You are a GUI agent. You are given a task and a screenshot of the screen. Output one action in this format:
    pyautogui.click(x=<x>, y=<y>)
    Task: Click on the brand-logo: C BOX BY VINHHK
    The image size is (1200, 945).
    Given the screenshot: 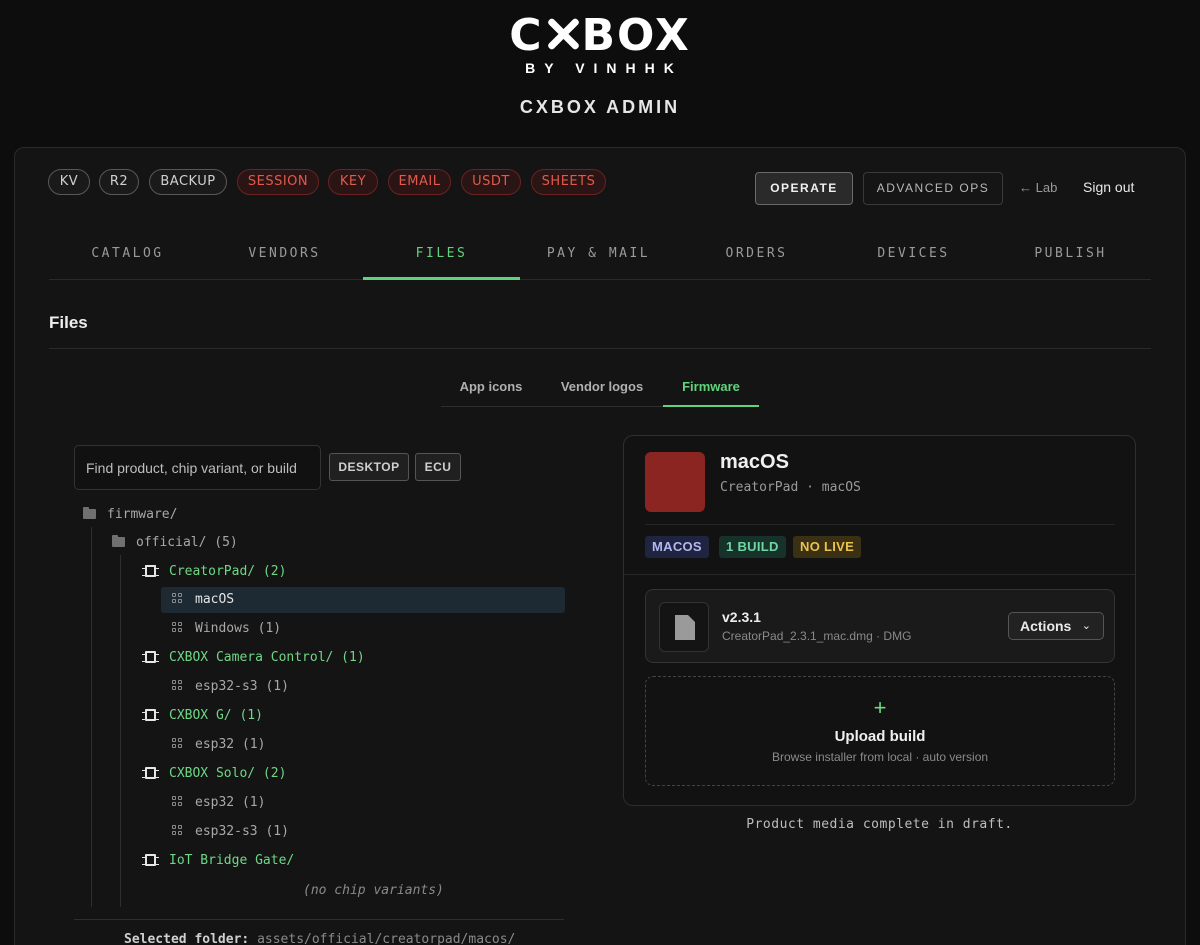 What is the action you would take?
    pyautogui.click(x=600, y=43)
    